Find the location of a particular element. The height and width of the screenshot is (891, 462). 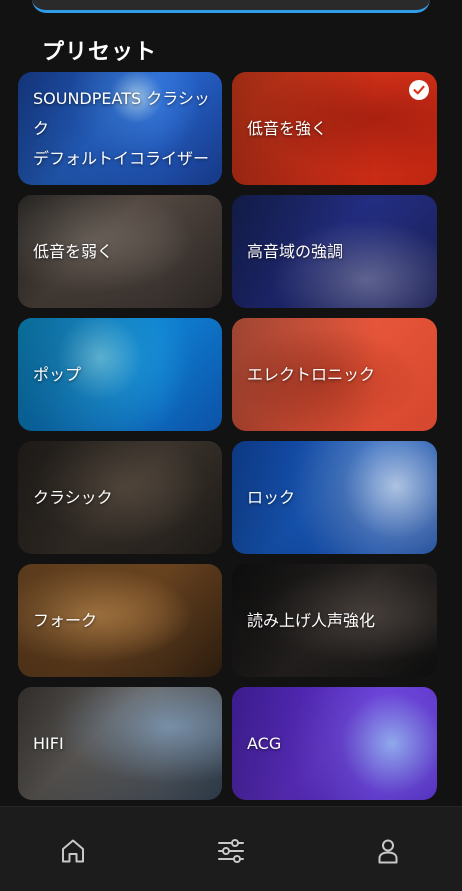

preset-label: エレクトロニック is located at coordinates (311, 374).